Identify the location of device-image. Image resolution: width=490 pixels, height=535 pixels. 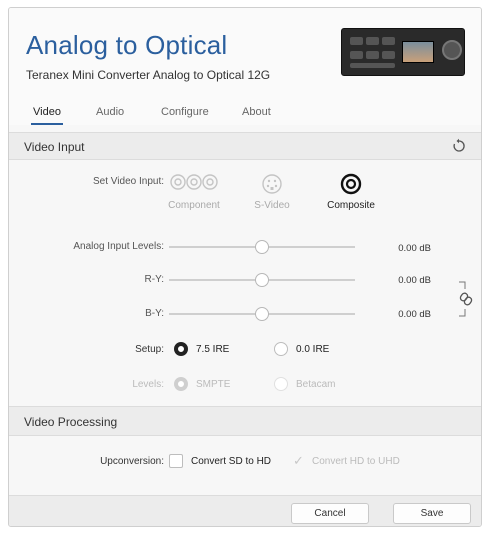
(403, 52).